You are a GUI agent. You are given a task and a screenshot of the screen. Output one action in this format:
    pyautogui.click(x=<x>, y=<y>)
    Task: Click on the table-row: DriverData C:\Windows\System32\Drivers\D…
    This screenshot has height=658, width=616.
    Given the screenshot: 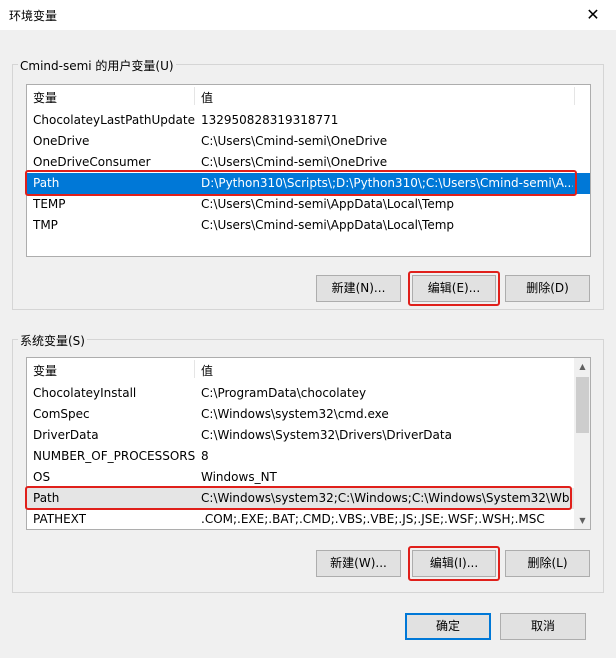 What is the action you would take?
    pyautogui.click(x=308, y=435)
    